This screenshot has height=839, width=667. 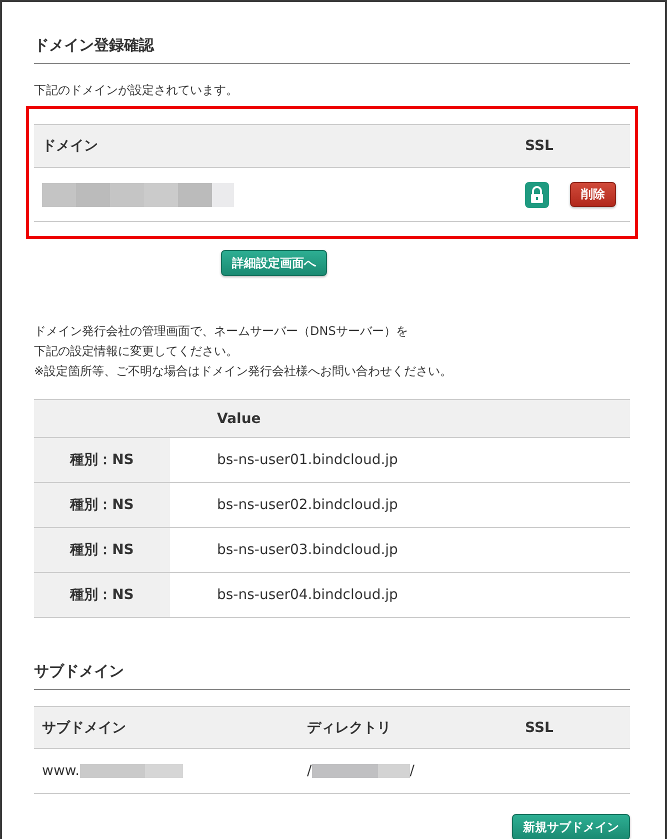 What do you see at coordinates (332, 676) in the screenshot?
I see `section-title: サブドメイン` at bounding box center [332, 676].